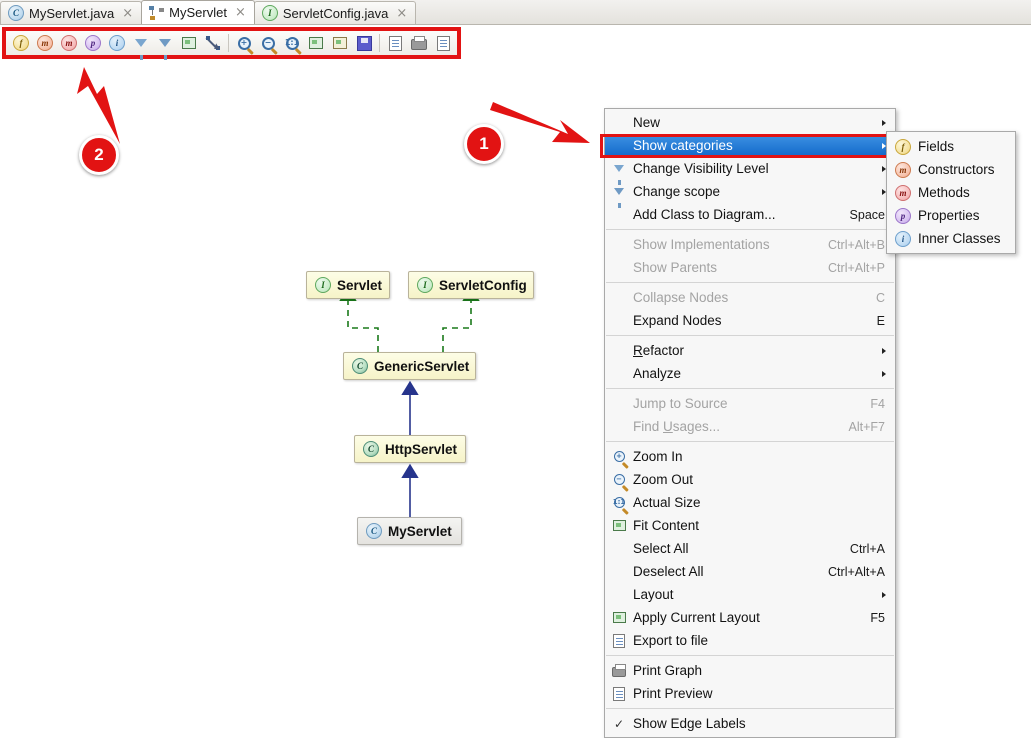 The image size is (1031, 738). What do you see at coordinates (683, 145) in the screenshot?
I see `menu-item-label: Show categories` at bounding box center [683, 145].